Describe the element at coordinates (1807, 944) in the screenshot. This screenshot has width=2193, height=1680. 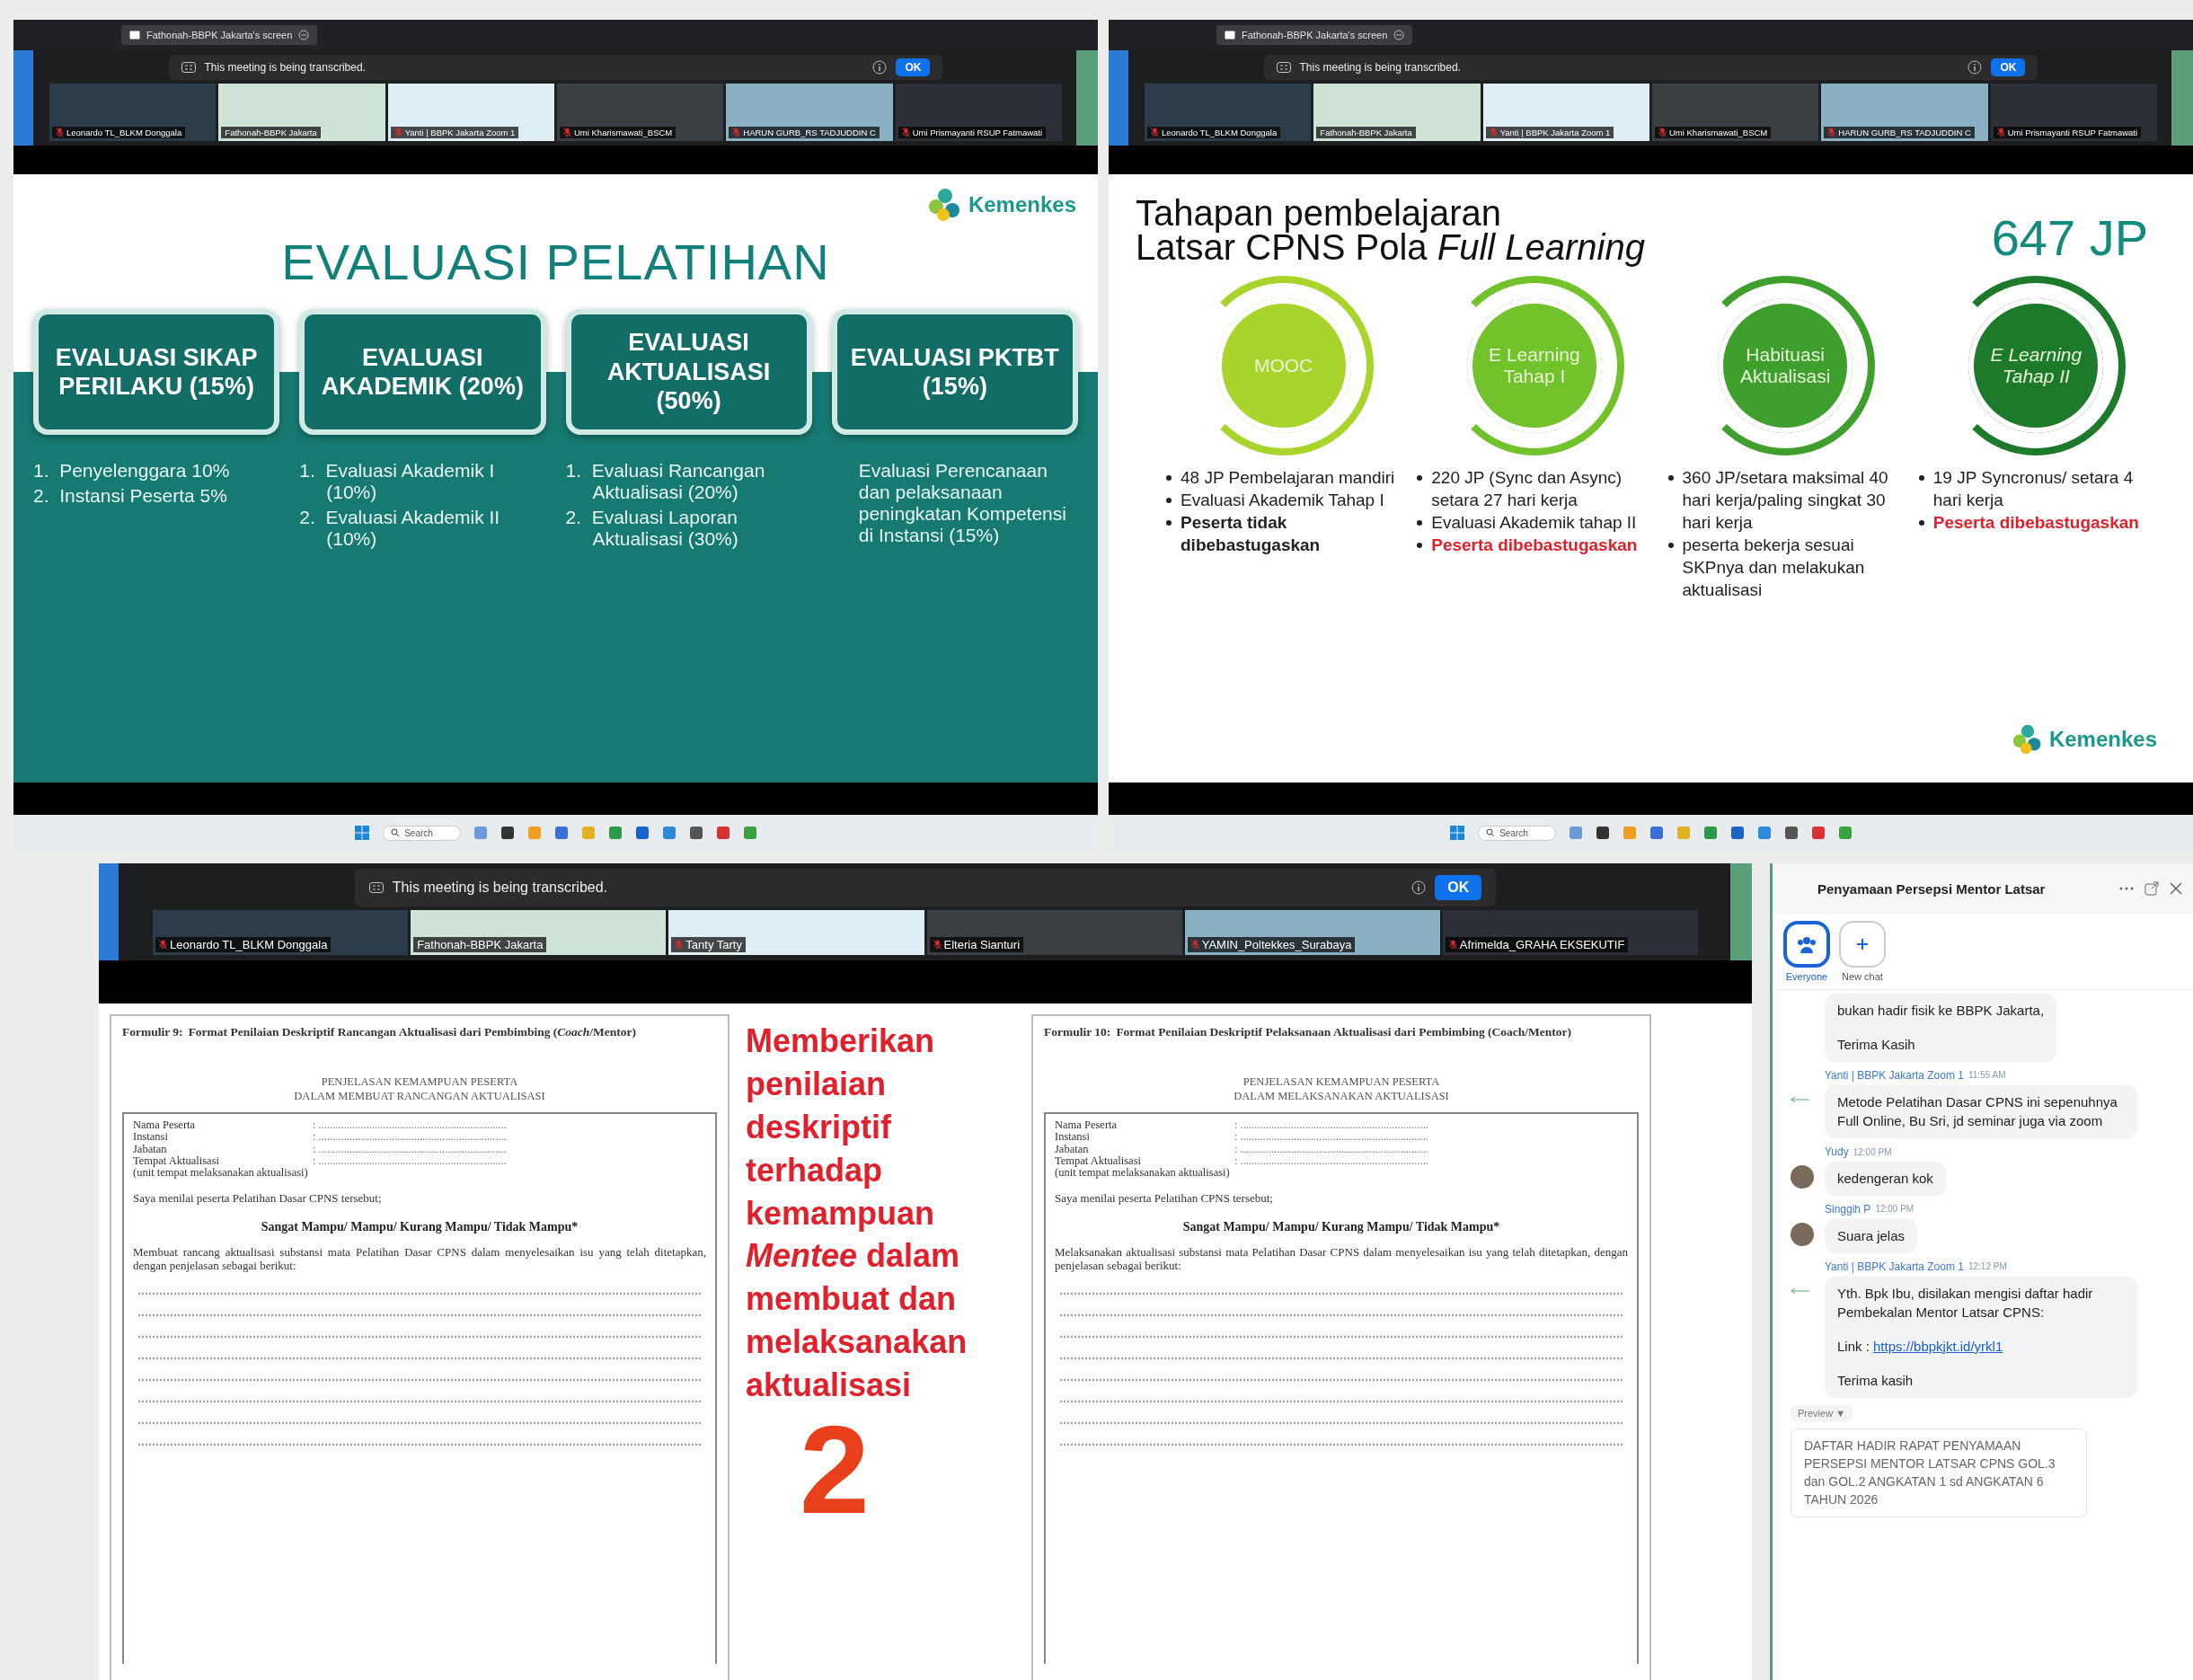
I see `group-icon` at that location.